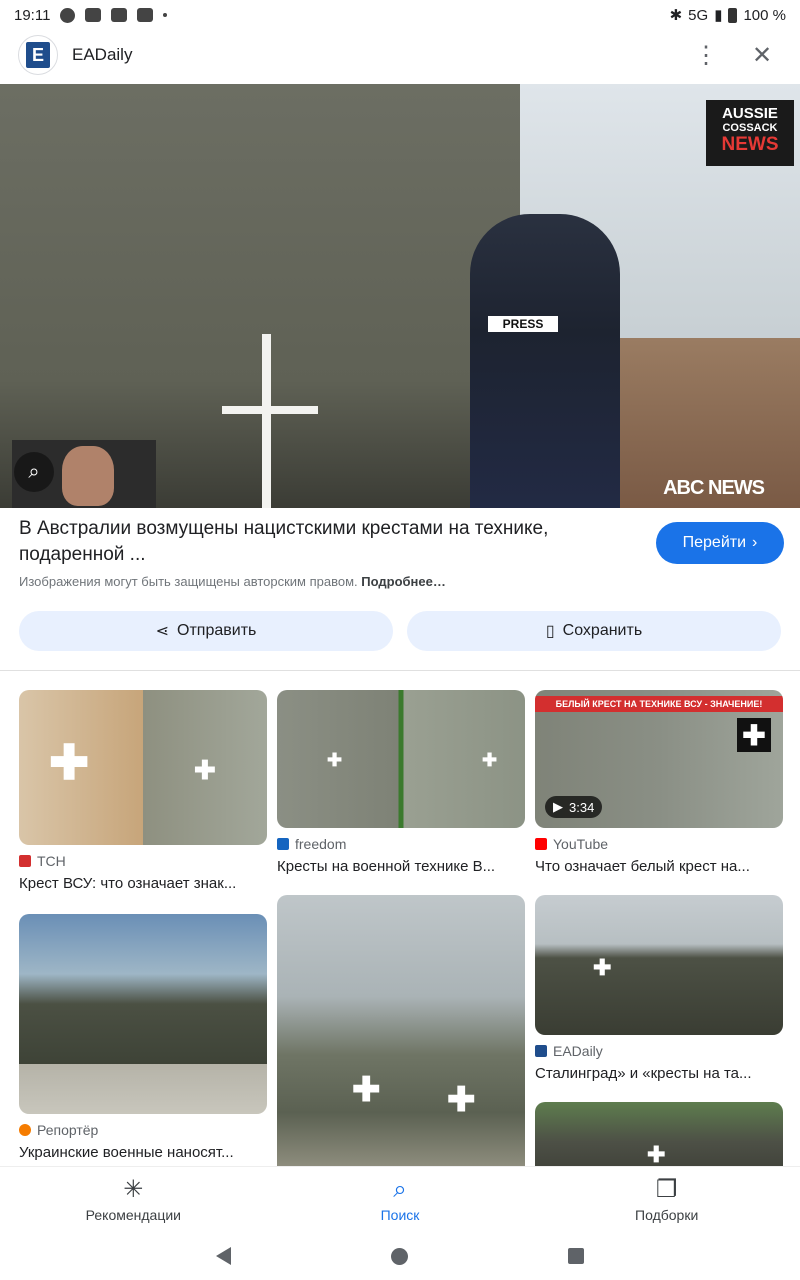 The image size is (800, 1280). What do you see at coordinates (666, 1189) in the screenshot?
I see `collections-icon: ❐` at bounding box center [666, 1189].